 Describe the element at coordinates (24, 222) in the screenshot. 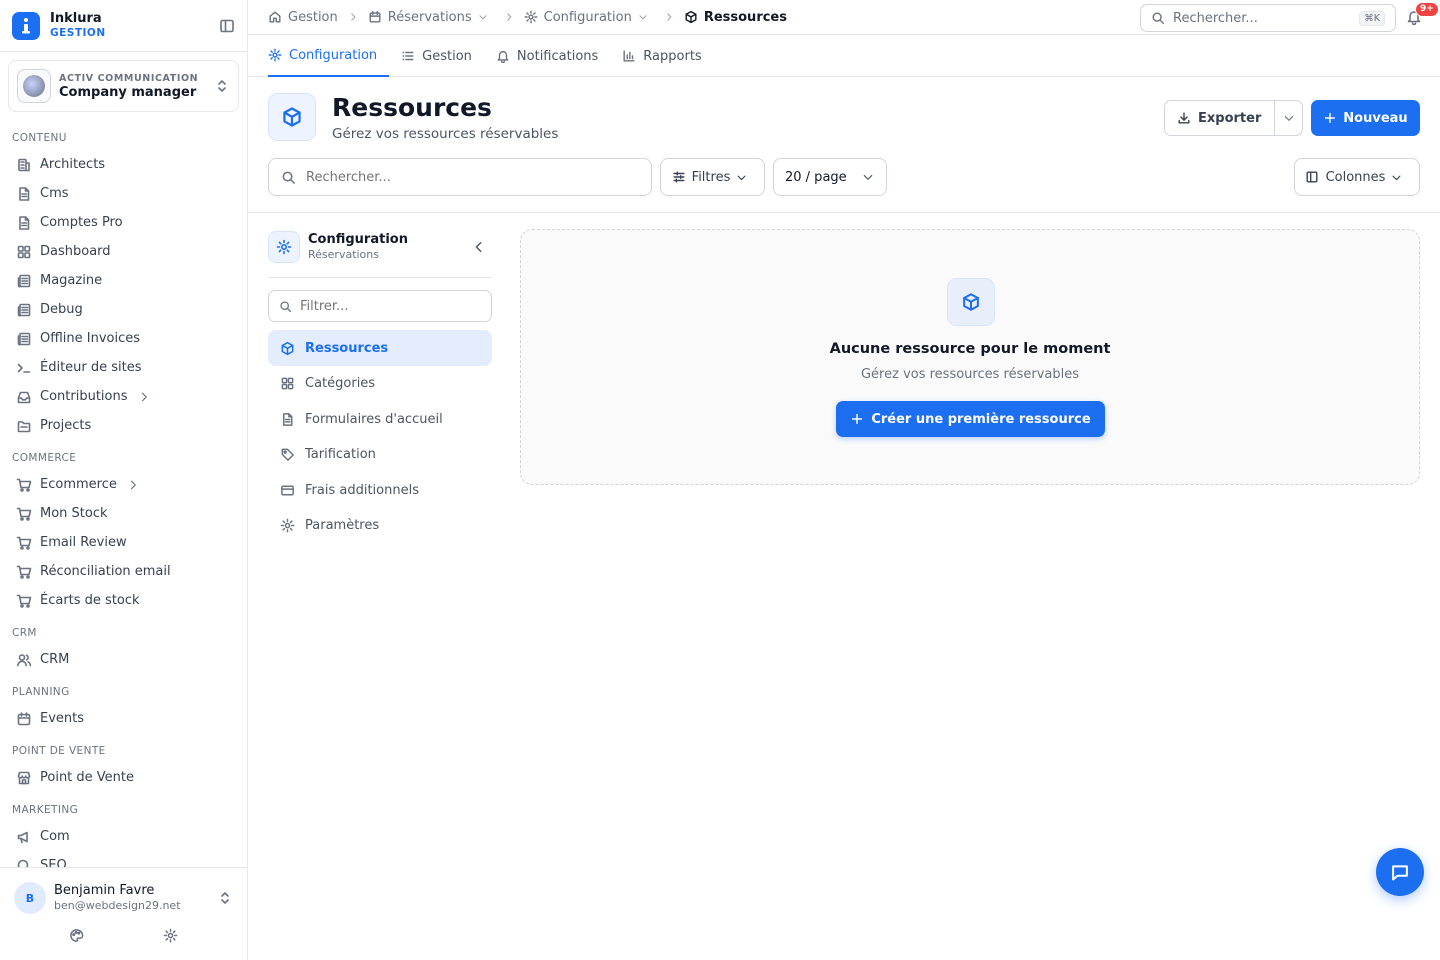

I see `document-icon` at that location.